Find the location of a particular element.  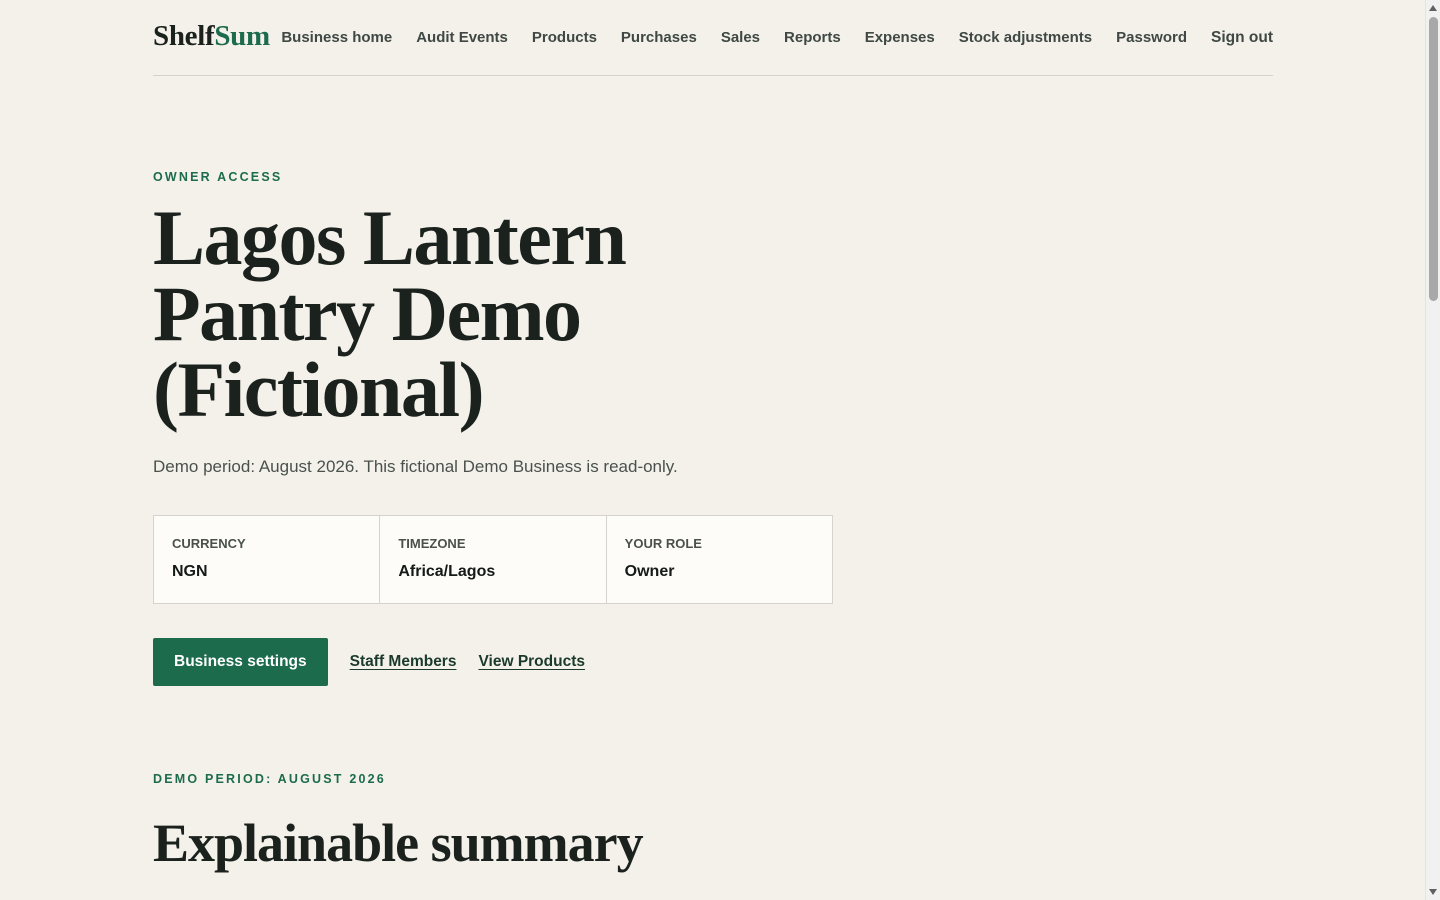

scroll-up-arrow-icon is located at coordinates (1433, 8).